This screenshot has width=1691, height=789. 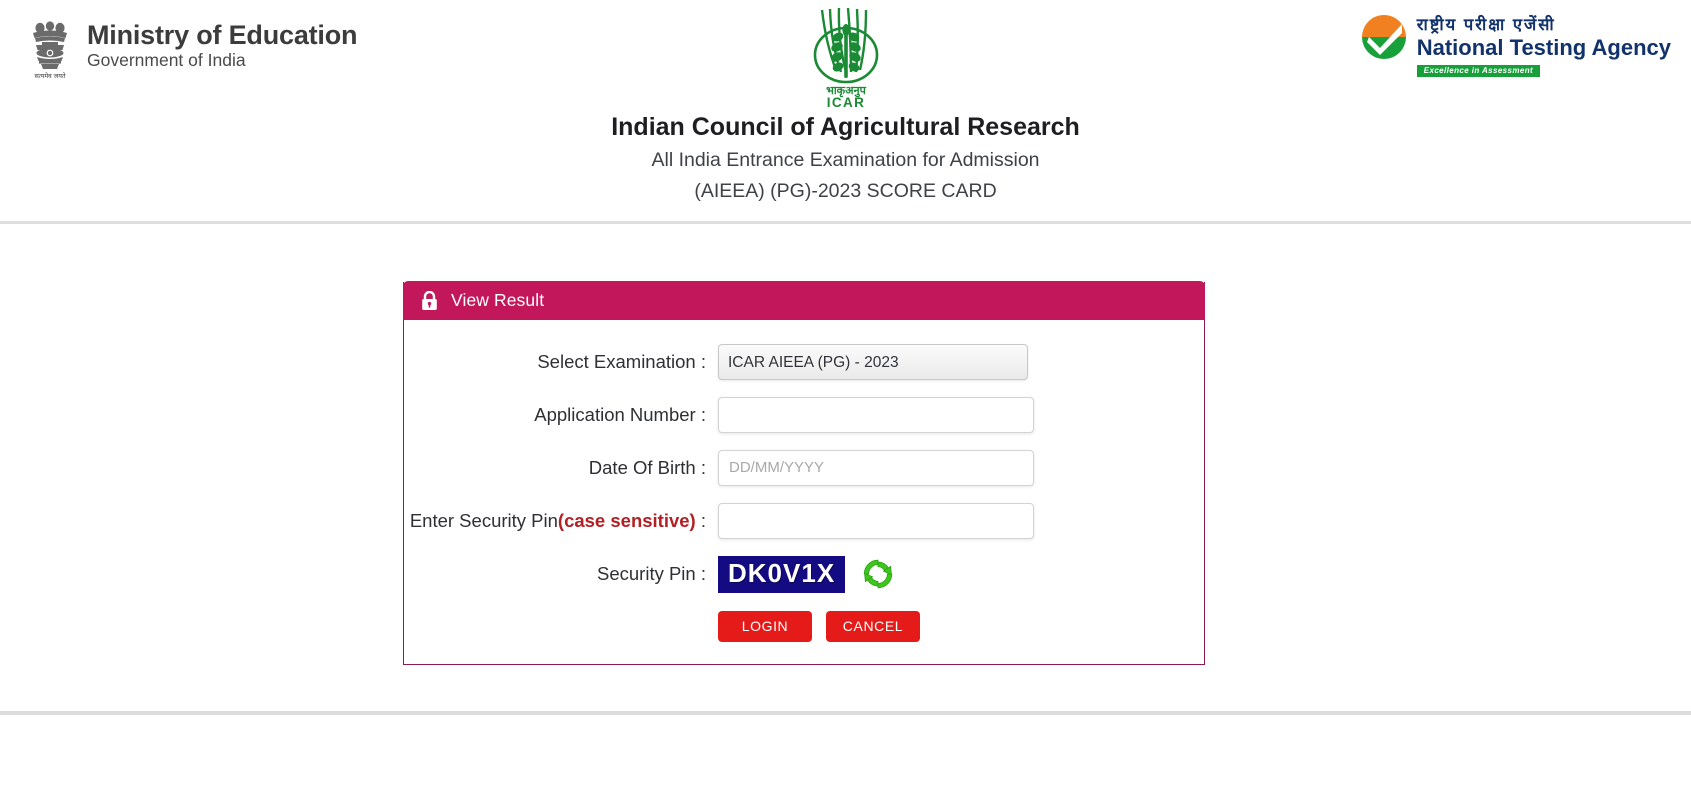 I want to click on nta-hindi-name: राष्ट्रीय परीक्षा एजेंसी, so click(x=1486, y=25).